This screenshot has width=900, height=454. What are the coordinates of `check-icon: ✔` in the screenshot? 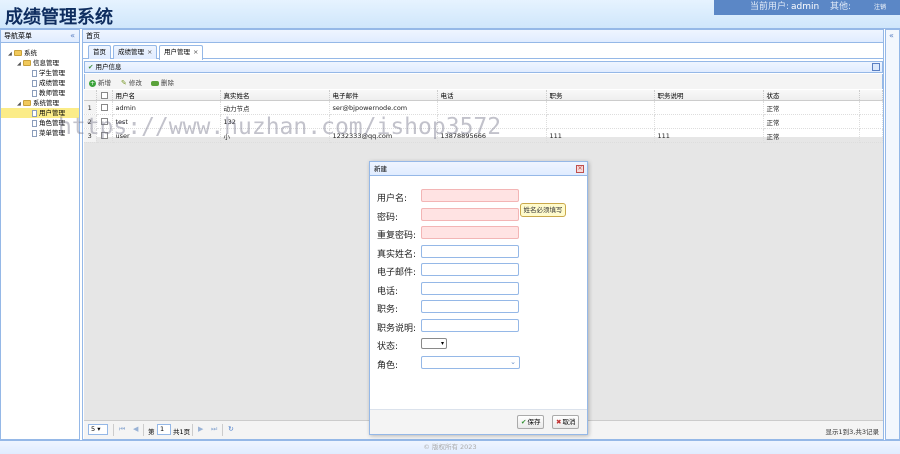 It's located at (91, 67).